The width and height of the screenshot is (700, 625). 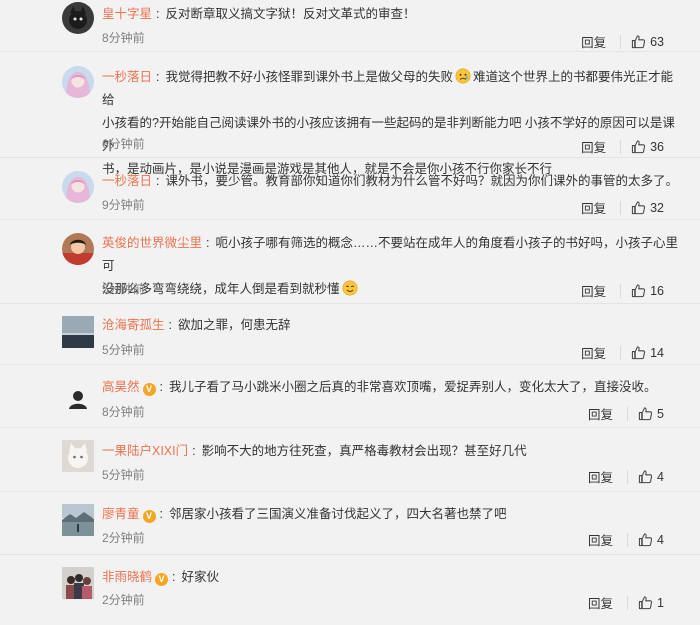 I want to click on username-link: 英俊的世界微尘里, so click(x=152, y=243).